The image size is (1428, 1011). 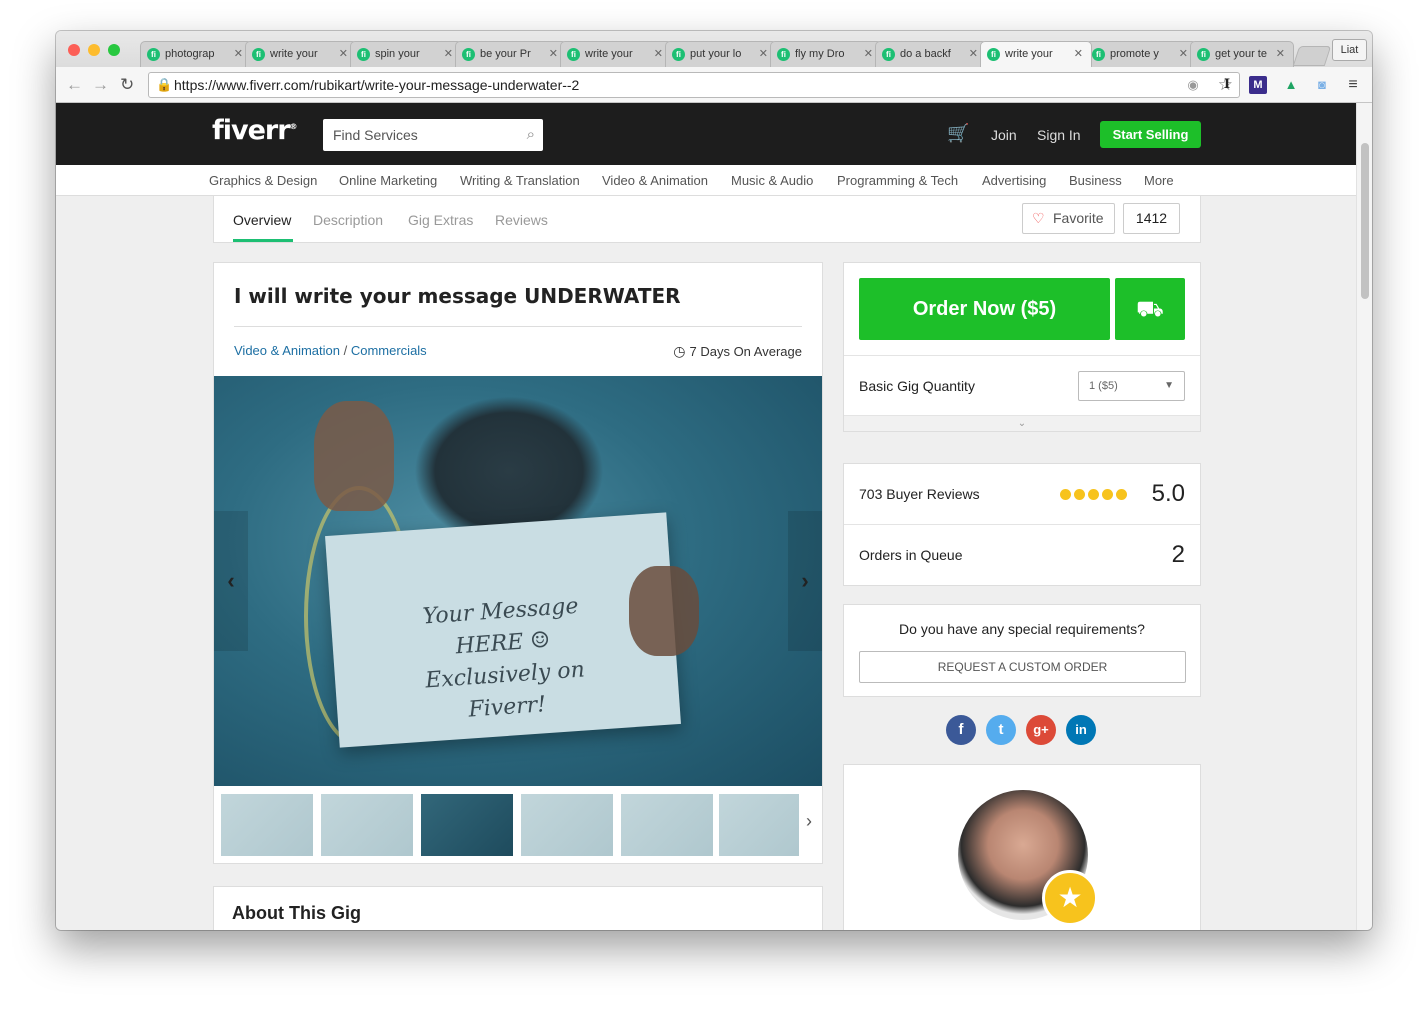 I want to click on search-input: Find Services ⌕, so click(x=433, y=135).